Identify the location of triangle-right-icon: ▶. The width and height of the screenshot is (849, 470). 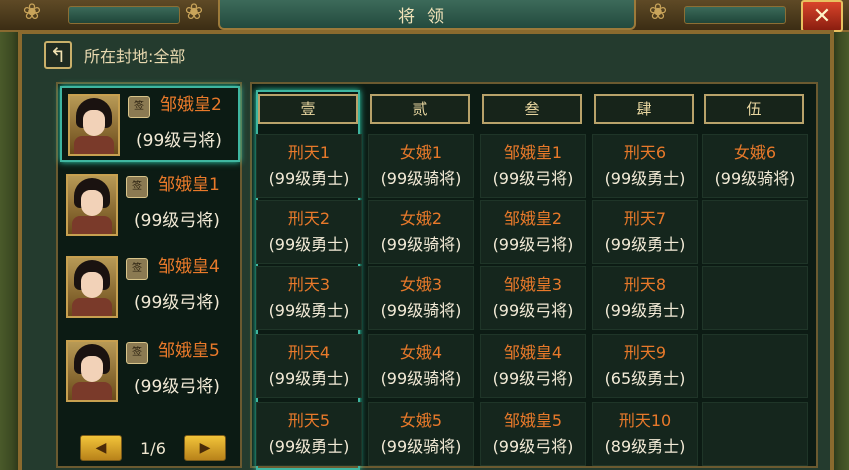
(205, 448).